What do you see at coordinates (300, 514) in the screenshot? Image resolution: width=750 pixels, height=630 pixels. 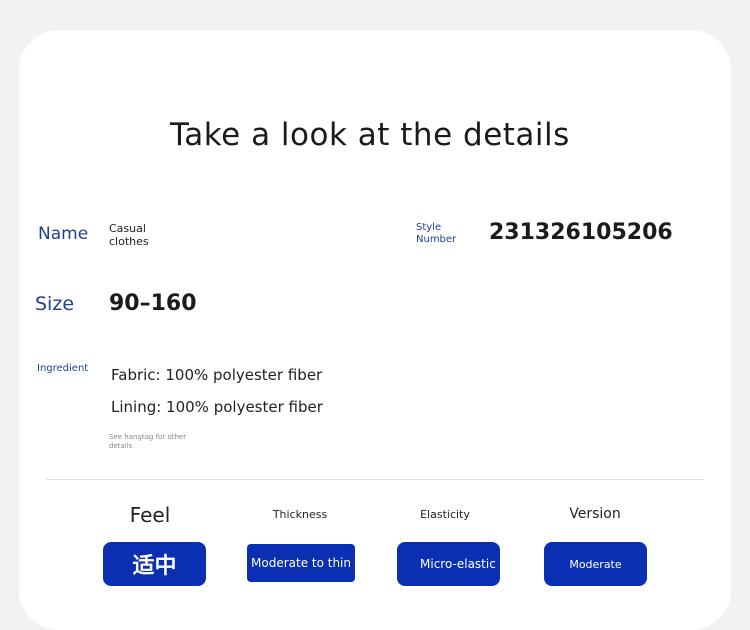 I see `thickness-label: Thickness` at bounding box center [300, 514].